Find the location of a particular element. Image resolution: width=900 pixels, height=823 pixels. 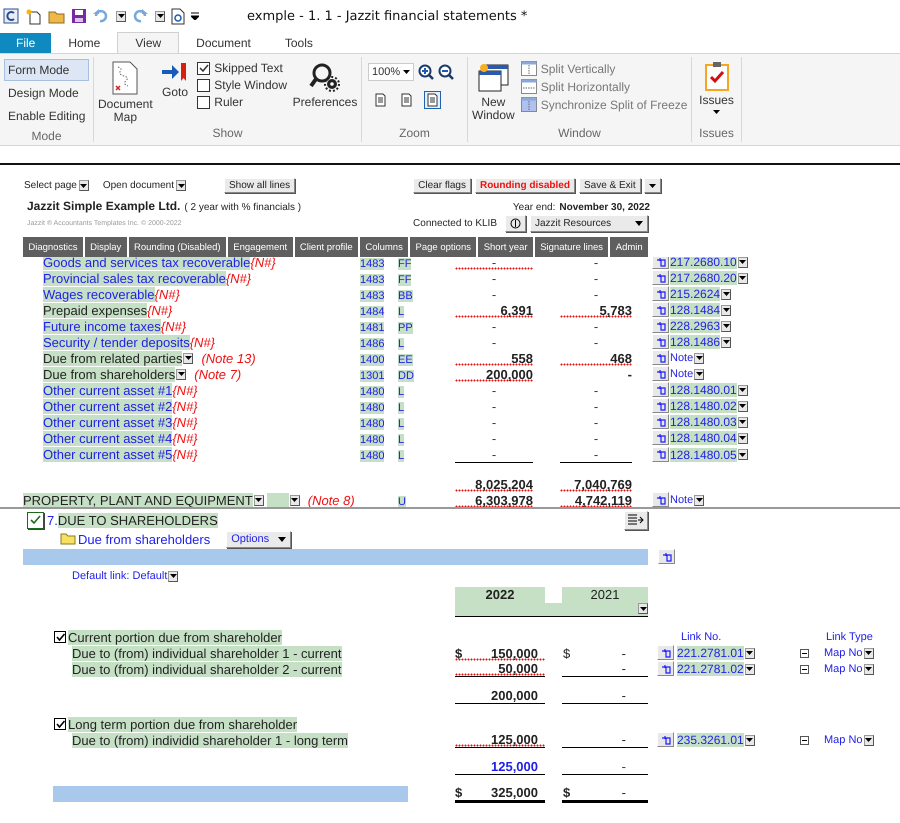

info-button is located at coordinates (515, 223).